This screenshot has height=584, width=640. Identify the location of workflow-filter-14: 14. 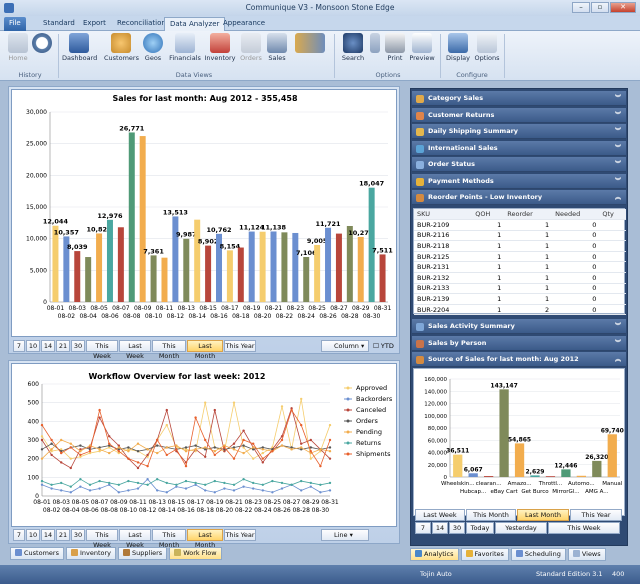
(48, 535).